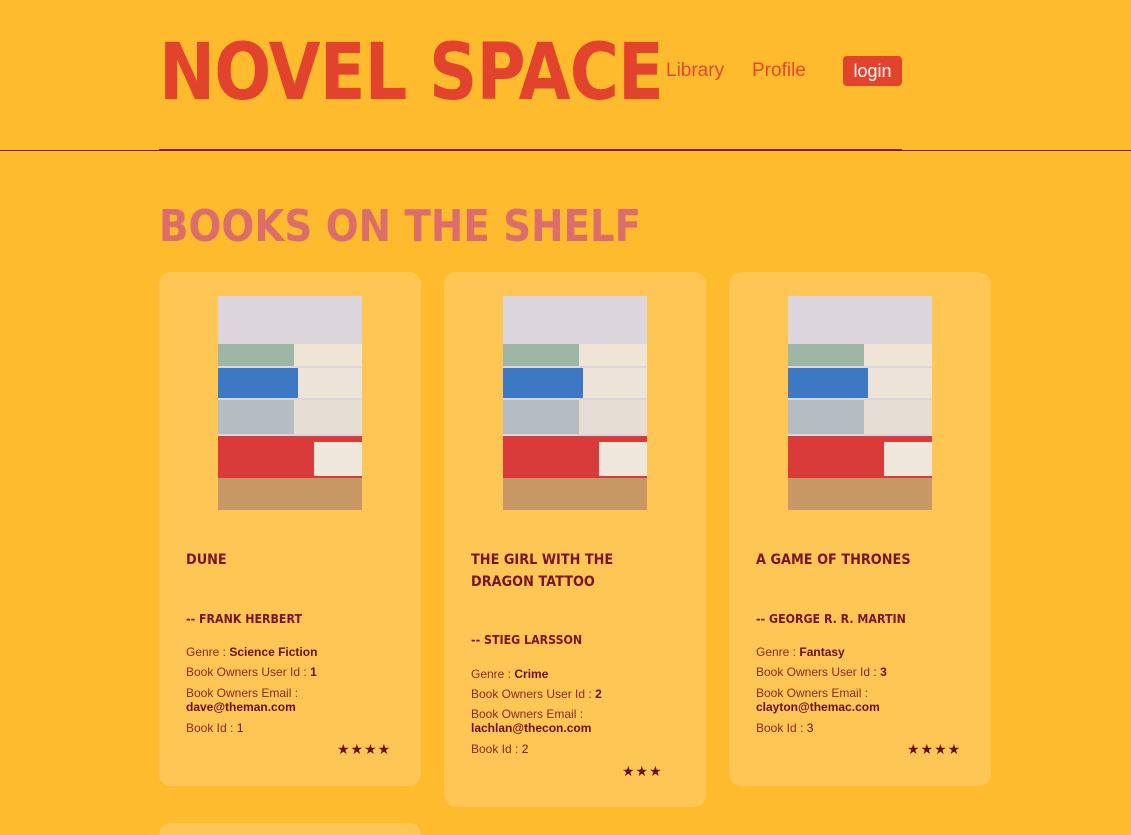 Image resolution: width=1131 pixels, height=835 pixels. What do you see at coordinates (642, 771) in the screenshot?
I see `star-rating: ★★★` at bounding box center [642, 771].